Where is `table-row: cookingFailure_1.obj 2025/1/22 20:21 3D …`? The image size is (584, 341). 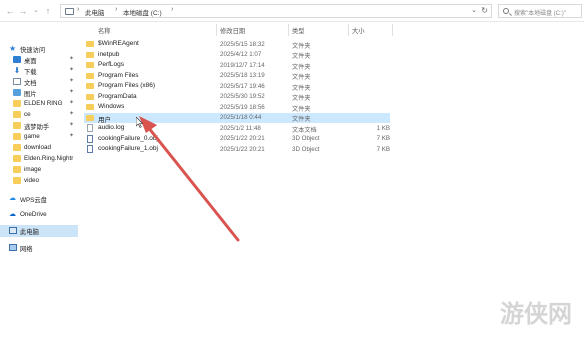
table-row: cookingFailure_1.obj 2025/1/22 20:21 3D … is located at coordinates (237, 149).